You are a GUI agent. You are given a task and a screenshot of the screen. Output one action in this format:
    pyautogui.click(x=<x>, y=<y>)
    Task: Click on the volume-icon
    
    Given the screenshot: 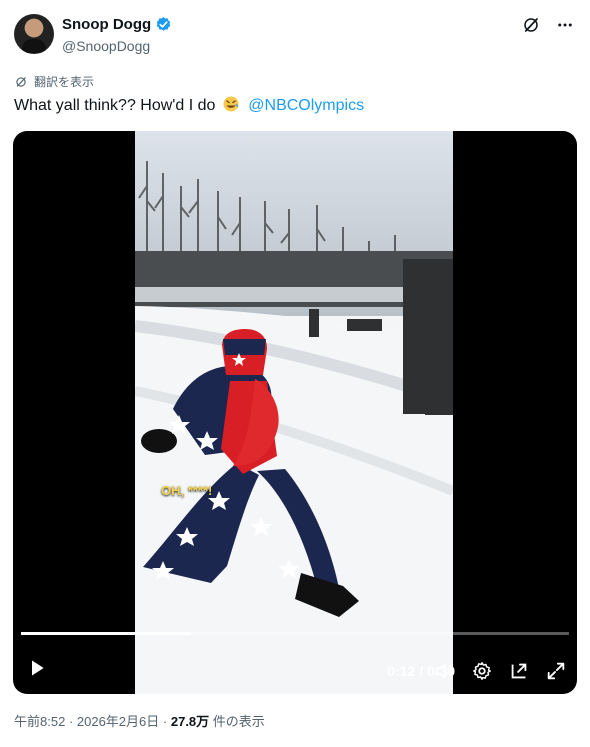 What is the action you would take?
    pyautogui.click(x=444, y=671)
    